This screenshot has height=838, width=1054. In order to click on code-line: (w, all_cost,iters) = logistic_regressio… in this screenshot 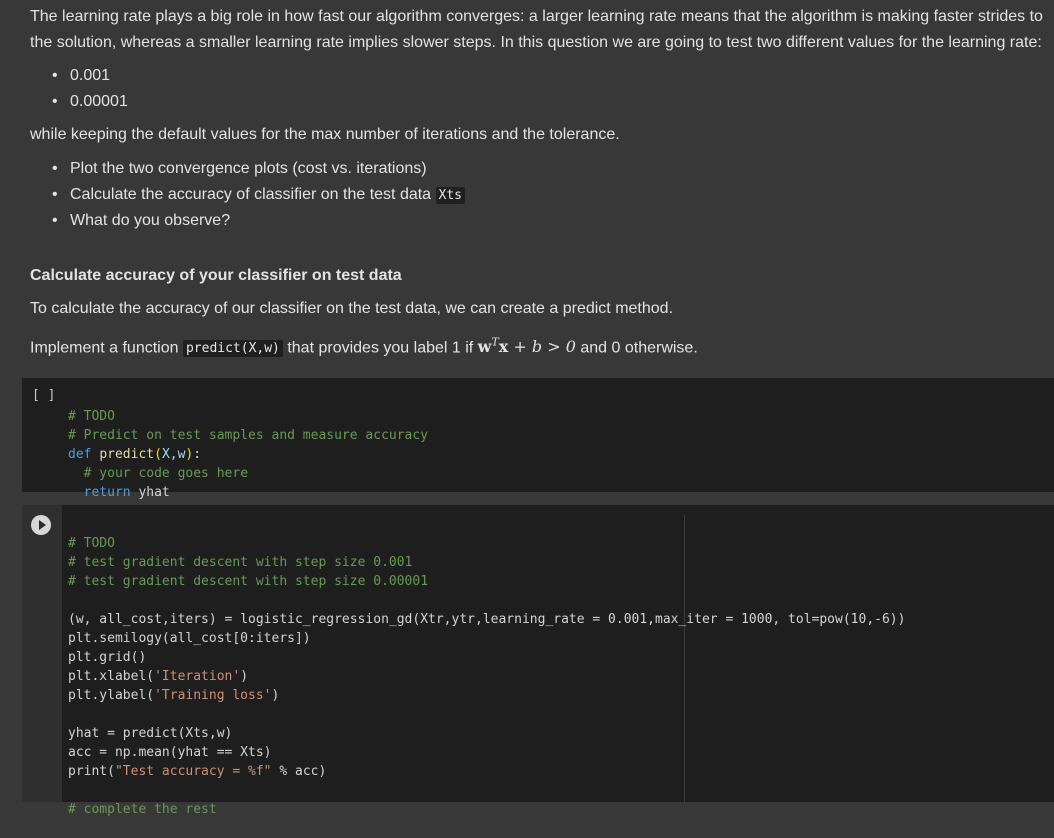, I will do `click(487, 619)`.